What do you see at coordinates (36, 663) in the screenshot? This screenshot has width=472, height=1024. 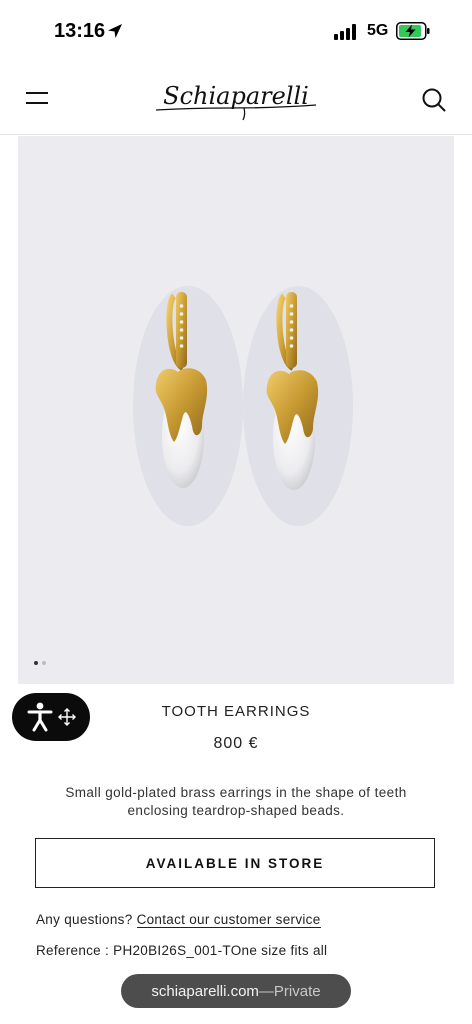 I see `carousel-dot-active` at bounding box center [36, 663].